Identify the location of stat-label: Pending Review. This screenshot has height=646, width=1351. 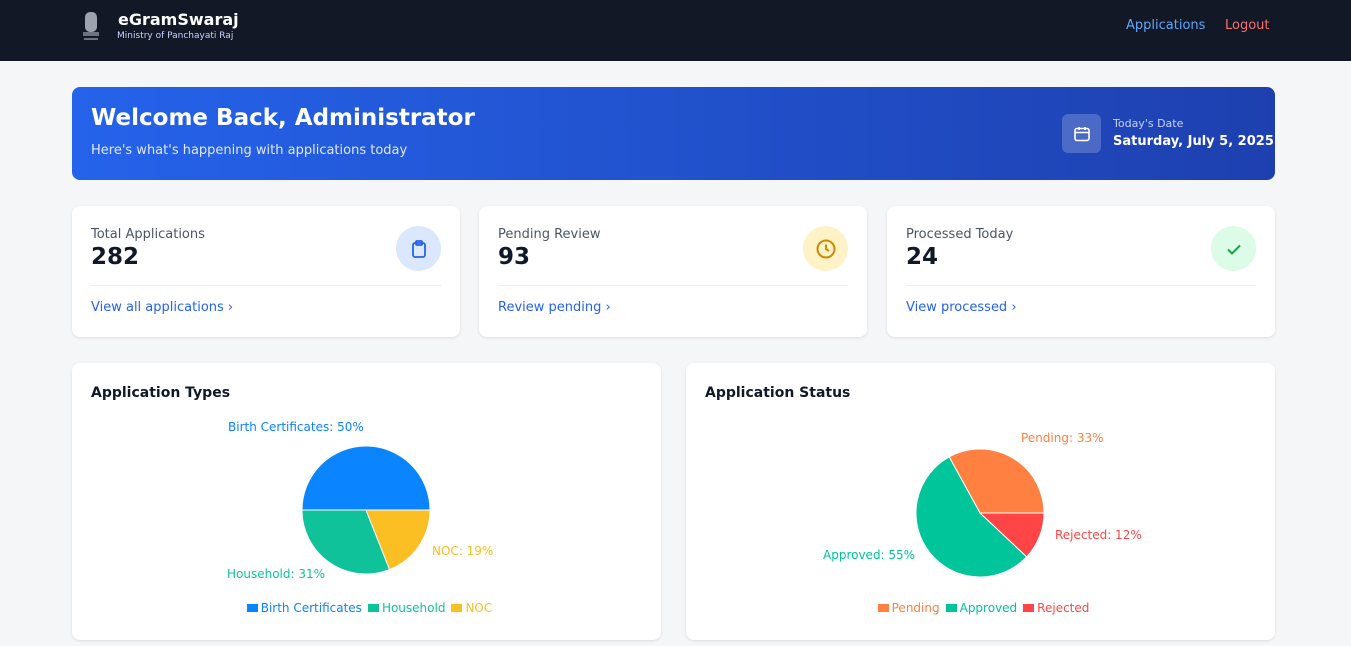
(549, 234).